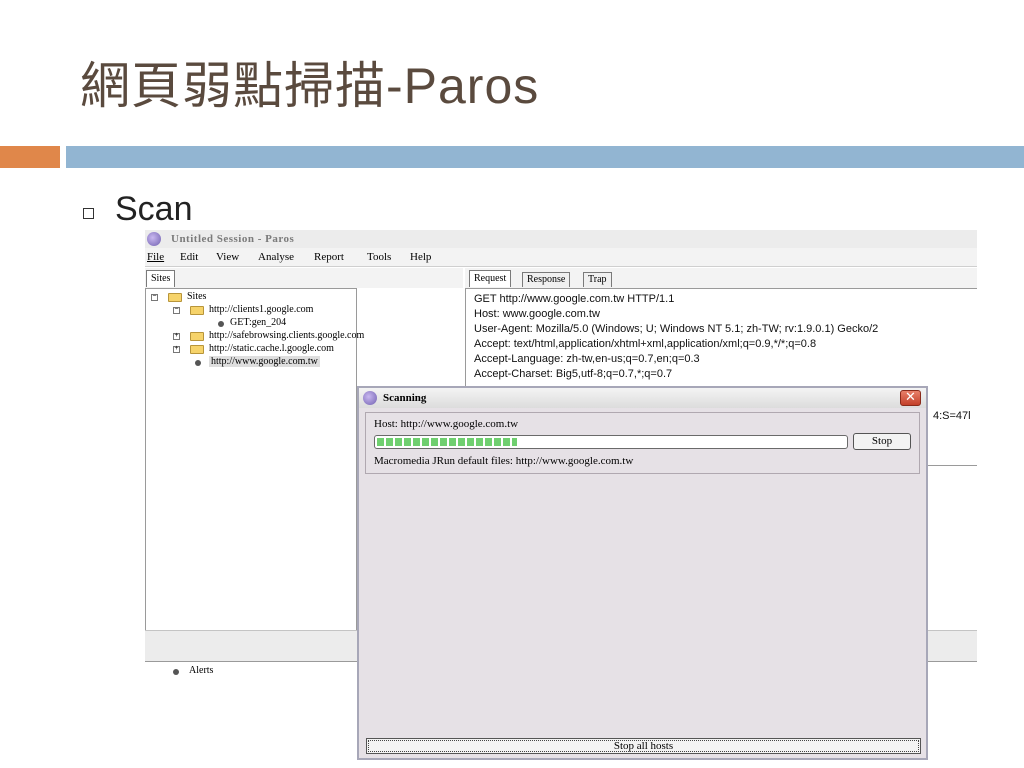 The image size is (1024, 768). Describe the element at coordinates (561, 239) in the screenshot. I see `window-titlebar: Untitled Session - Paros` at that location.